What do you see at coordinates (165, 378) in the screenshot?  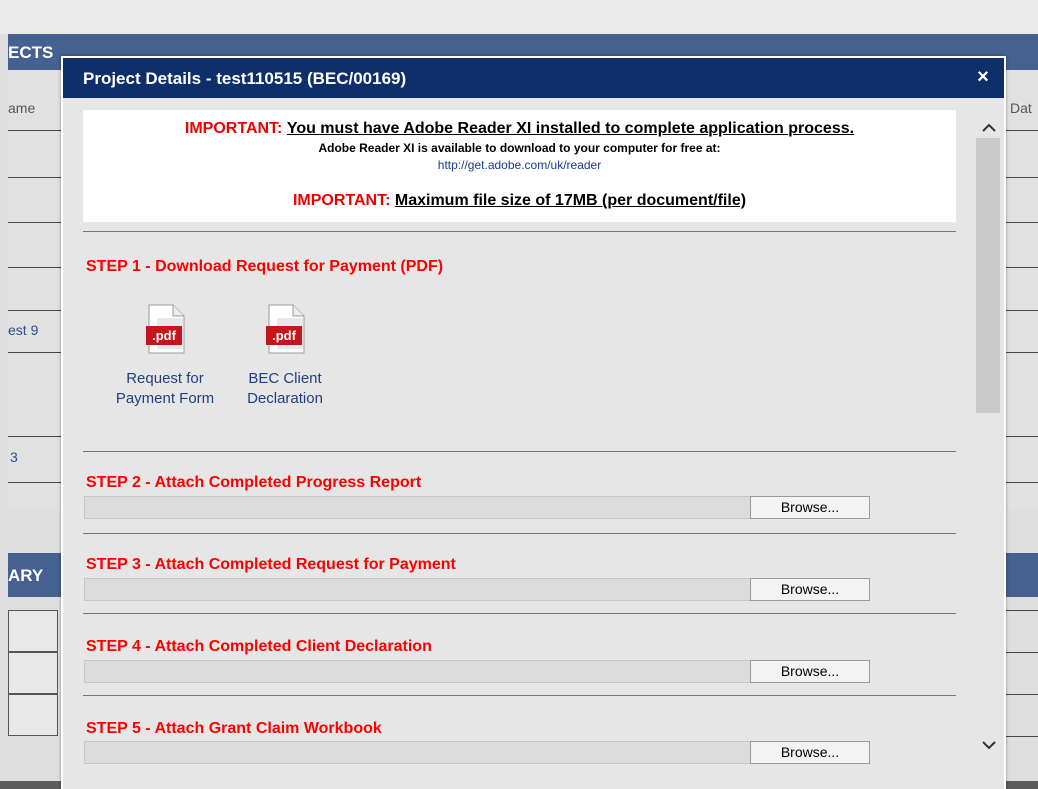 I see `download-label-line: Request for` at bounding box center [165, 378].